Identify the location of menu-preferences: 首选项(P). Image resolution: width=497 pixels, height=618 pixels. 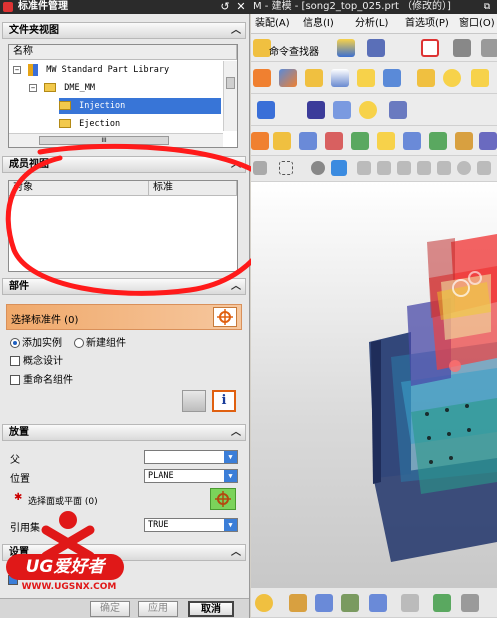
(427, 24).